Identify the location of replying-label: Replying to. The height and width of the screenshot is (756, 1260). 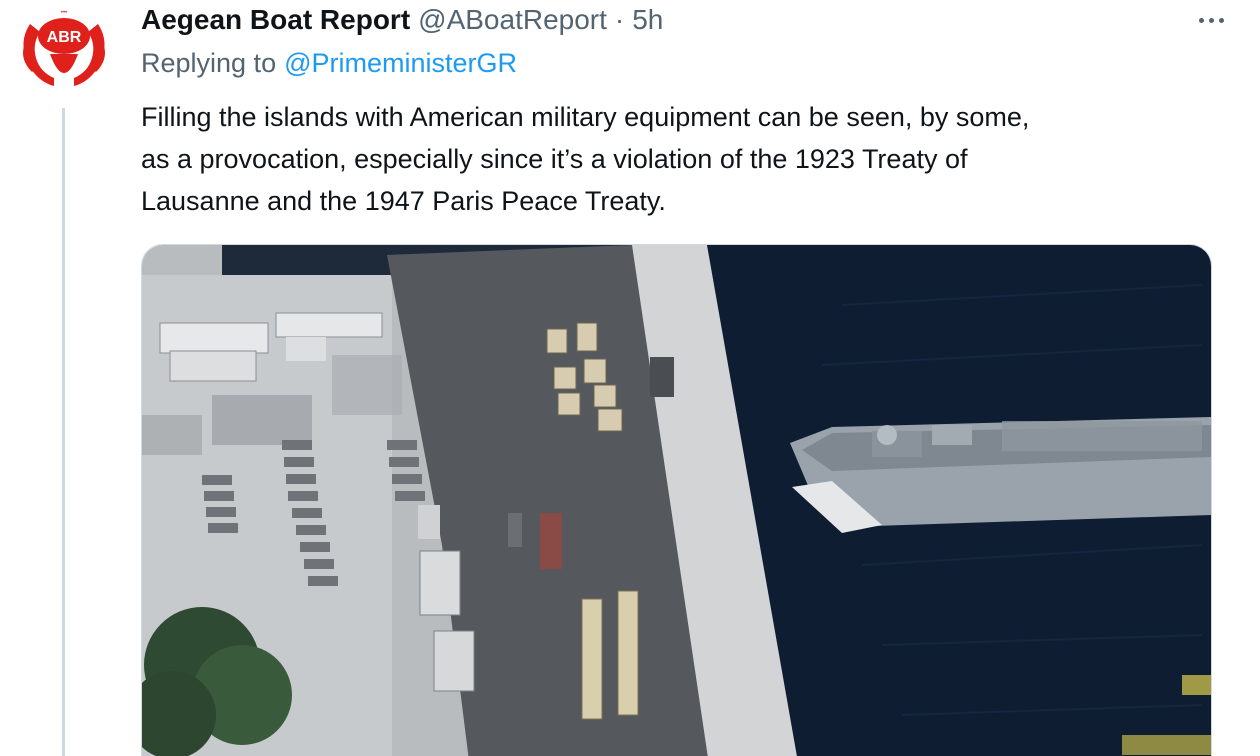
(209, 63).